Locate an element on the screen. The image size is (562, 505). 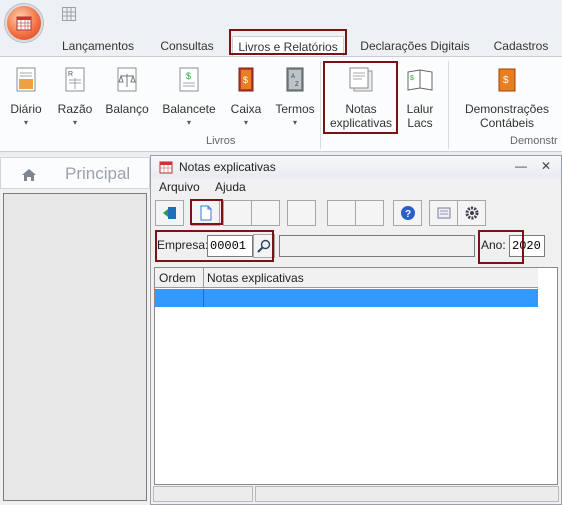
table-row-selected is located at coordinates (346, 298).